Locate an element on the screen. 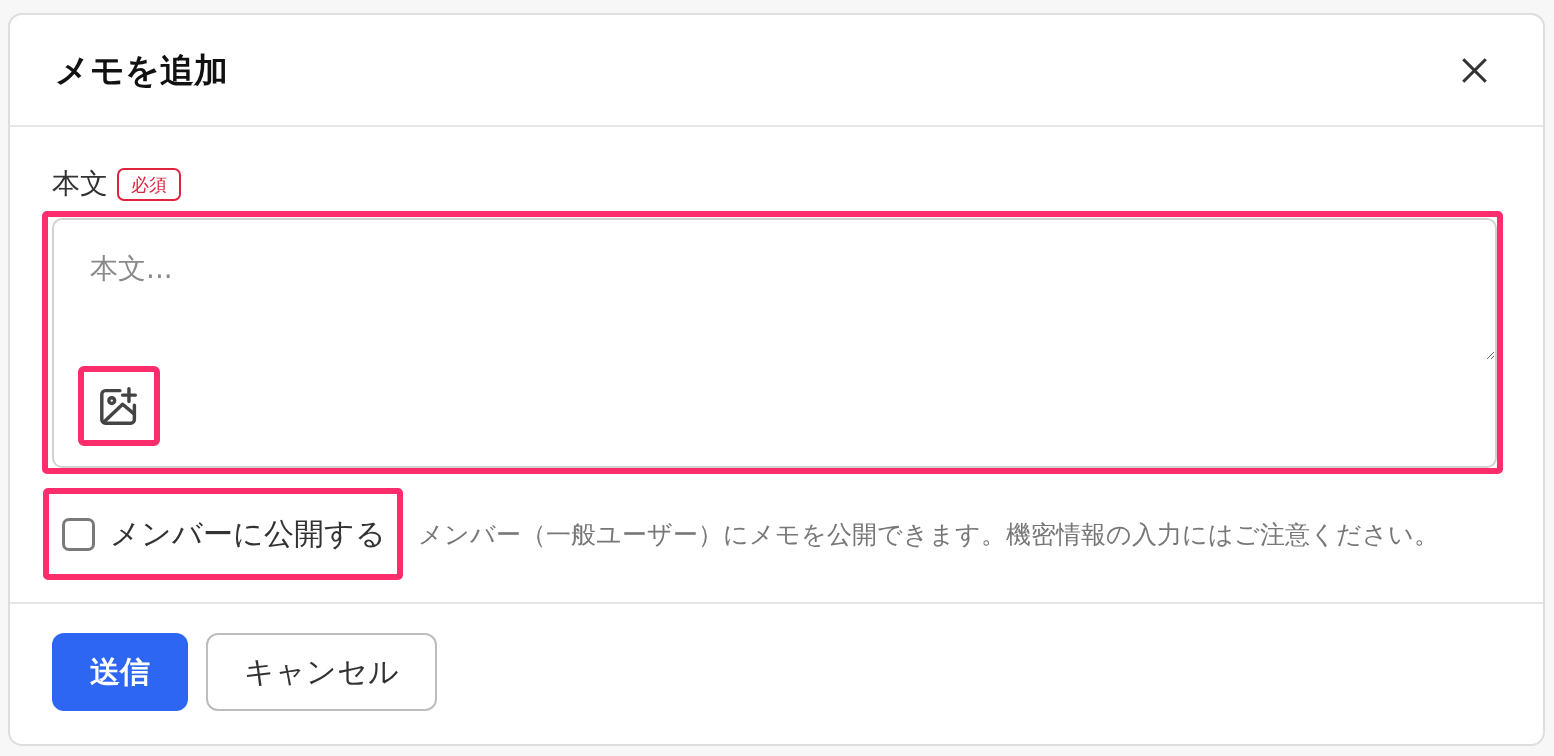 Image resolution: width=1554 pixels, height=756 pixels. field-label: 本文 is located at coordinates (80, 184).